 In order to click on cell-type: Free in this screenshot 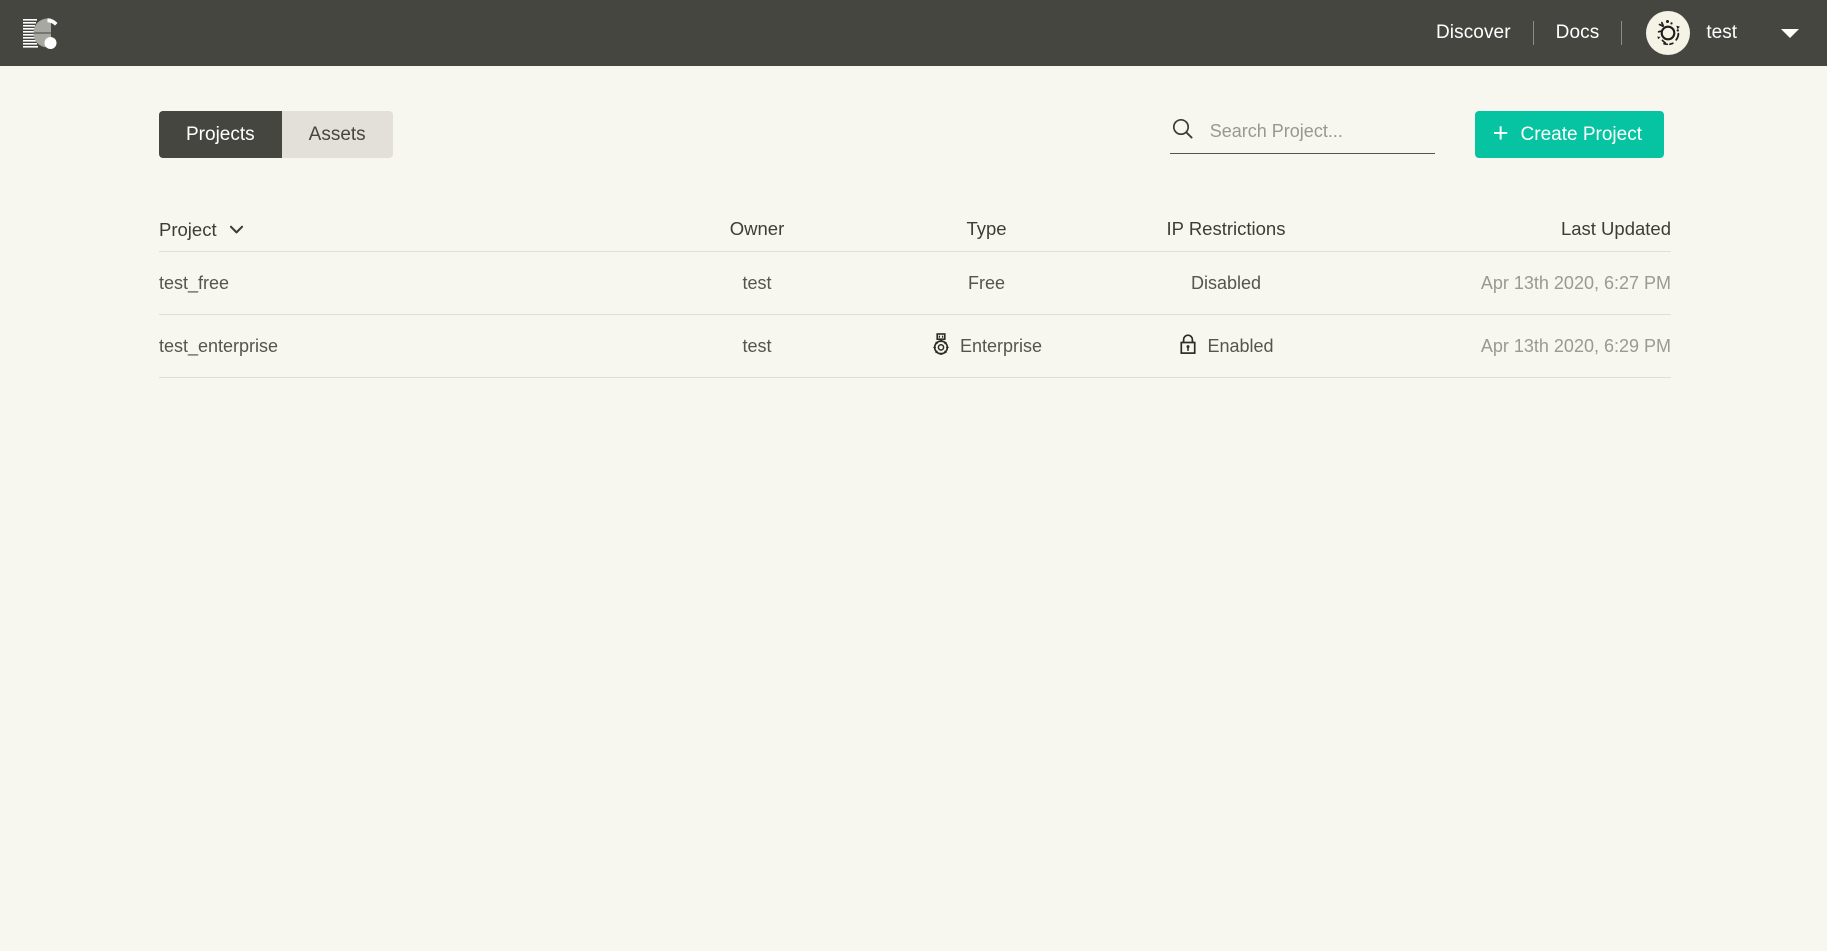, I will do `click(986, 283)`.